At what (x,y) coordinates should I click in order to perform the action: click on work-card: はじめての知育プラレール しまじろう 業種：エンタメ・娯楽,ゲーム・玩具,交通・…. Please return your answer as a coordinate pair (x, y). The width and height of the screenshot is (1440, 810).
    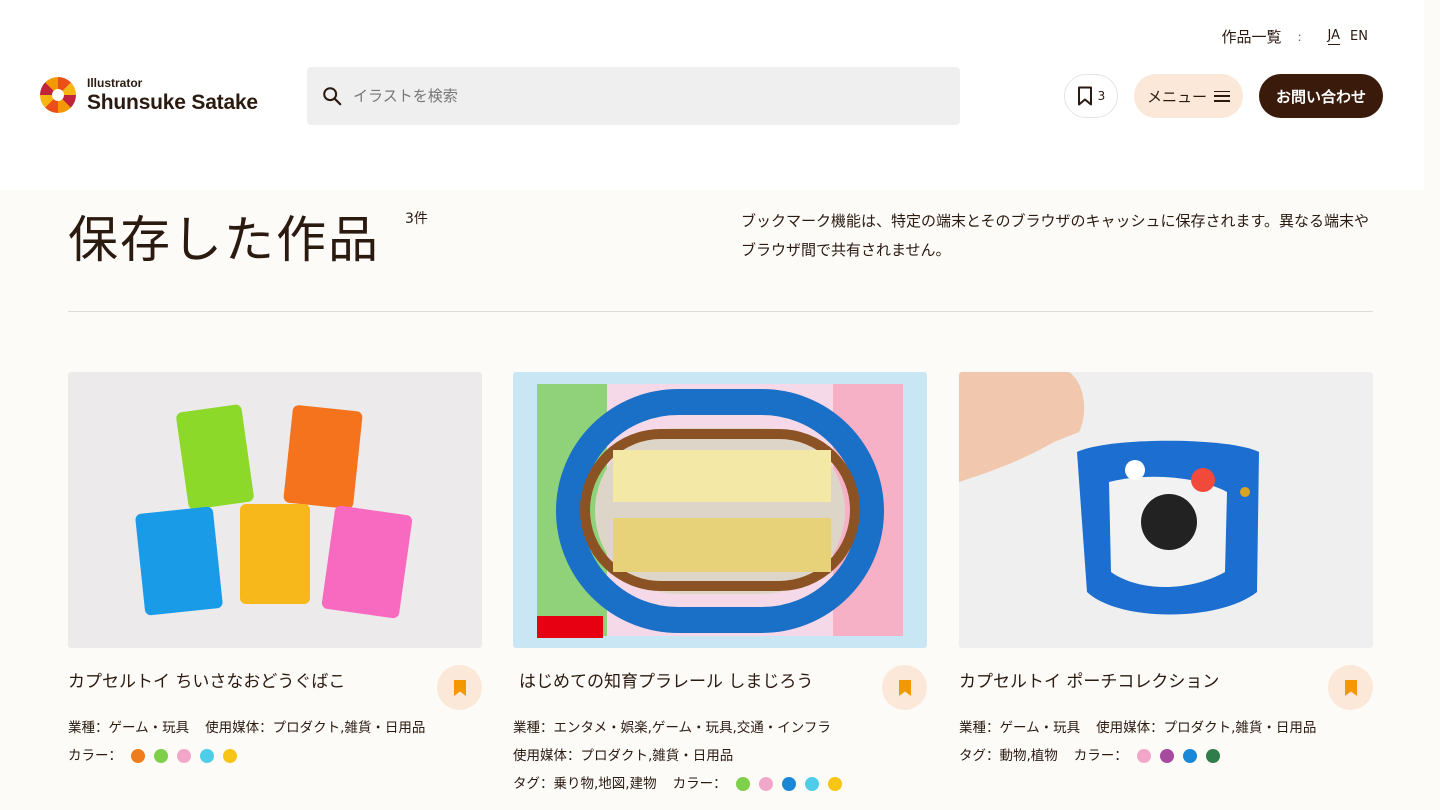
    Looking at the image, I should click on (720, 582).